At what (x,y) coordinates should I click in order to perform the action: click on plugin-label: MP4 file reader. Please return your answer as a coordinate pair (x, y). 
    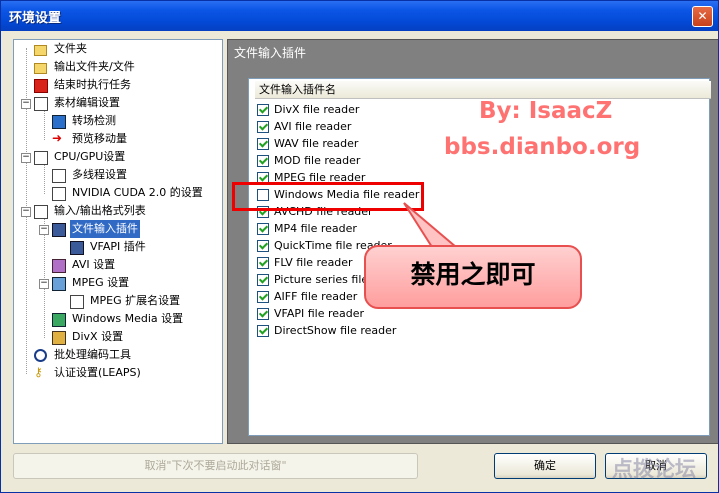
    Looking at the image, I should click on (315, 228).